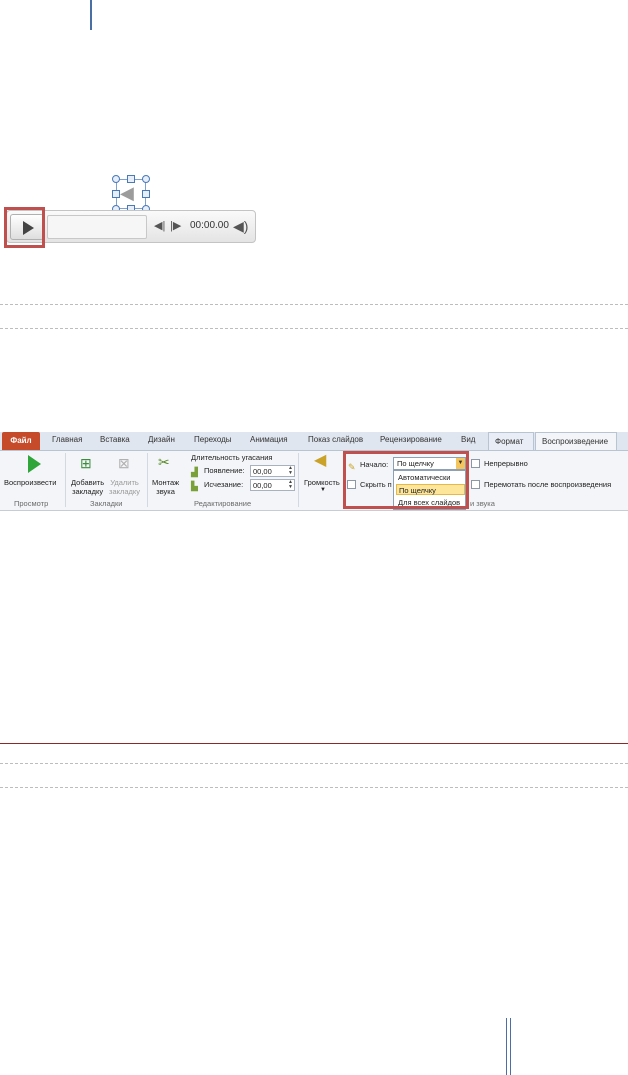 This screenshot has height=1075, width=628. Describe the element at coordinates (31, 503) in the screenshot. I see `group-label-preview: Просмотр` at that location.